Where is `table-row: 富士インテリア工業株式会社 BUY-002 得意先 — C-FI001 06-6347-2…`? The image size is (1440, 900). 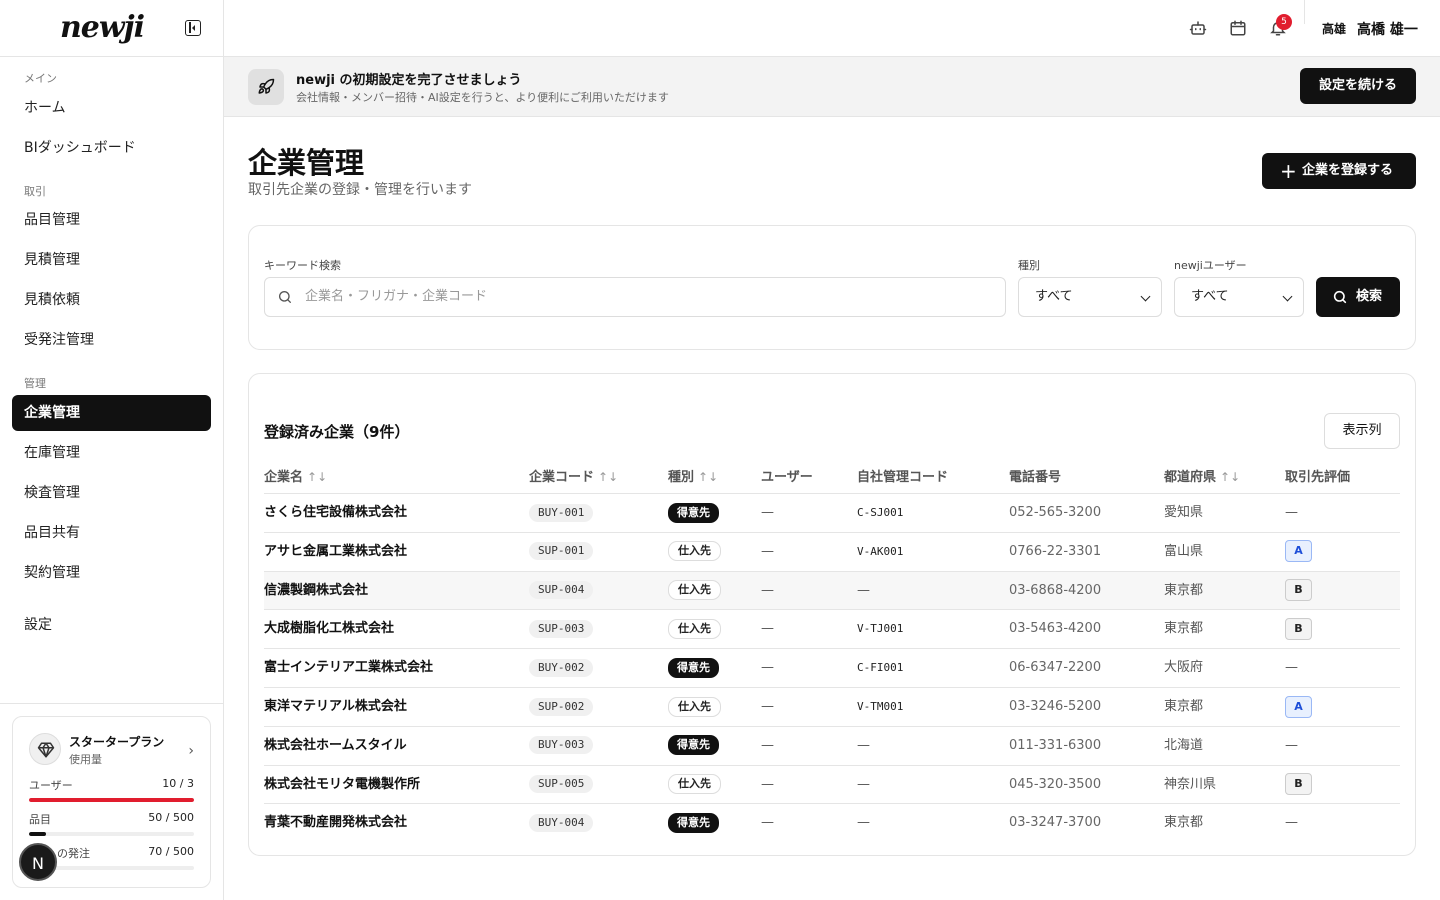
table-row: 富士インテリア工業株式会社 BUY-002 得意先 — C-FI001 06-6347-2… is located at coordinates (832, 667).